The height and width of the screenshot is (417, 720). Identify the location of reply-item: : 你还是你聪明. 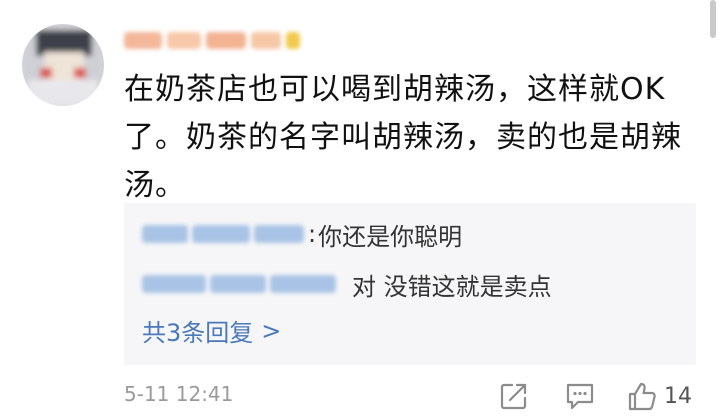
(302, 234).